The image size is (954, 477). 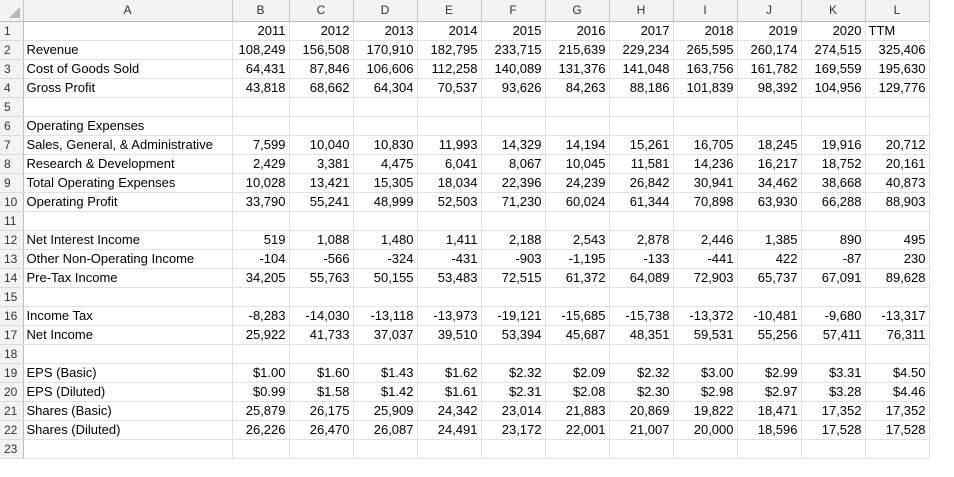 What do you see at coordinates (385, 183) in the screenshot?
I see `cell-value: 15,305` at bounding box center [385, 183].